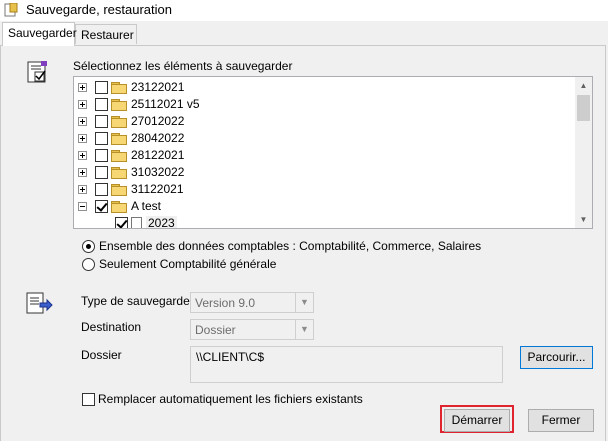  I want to click on backup-type-label: Type de sauvegarde, so click(135, 301).